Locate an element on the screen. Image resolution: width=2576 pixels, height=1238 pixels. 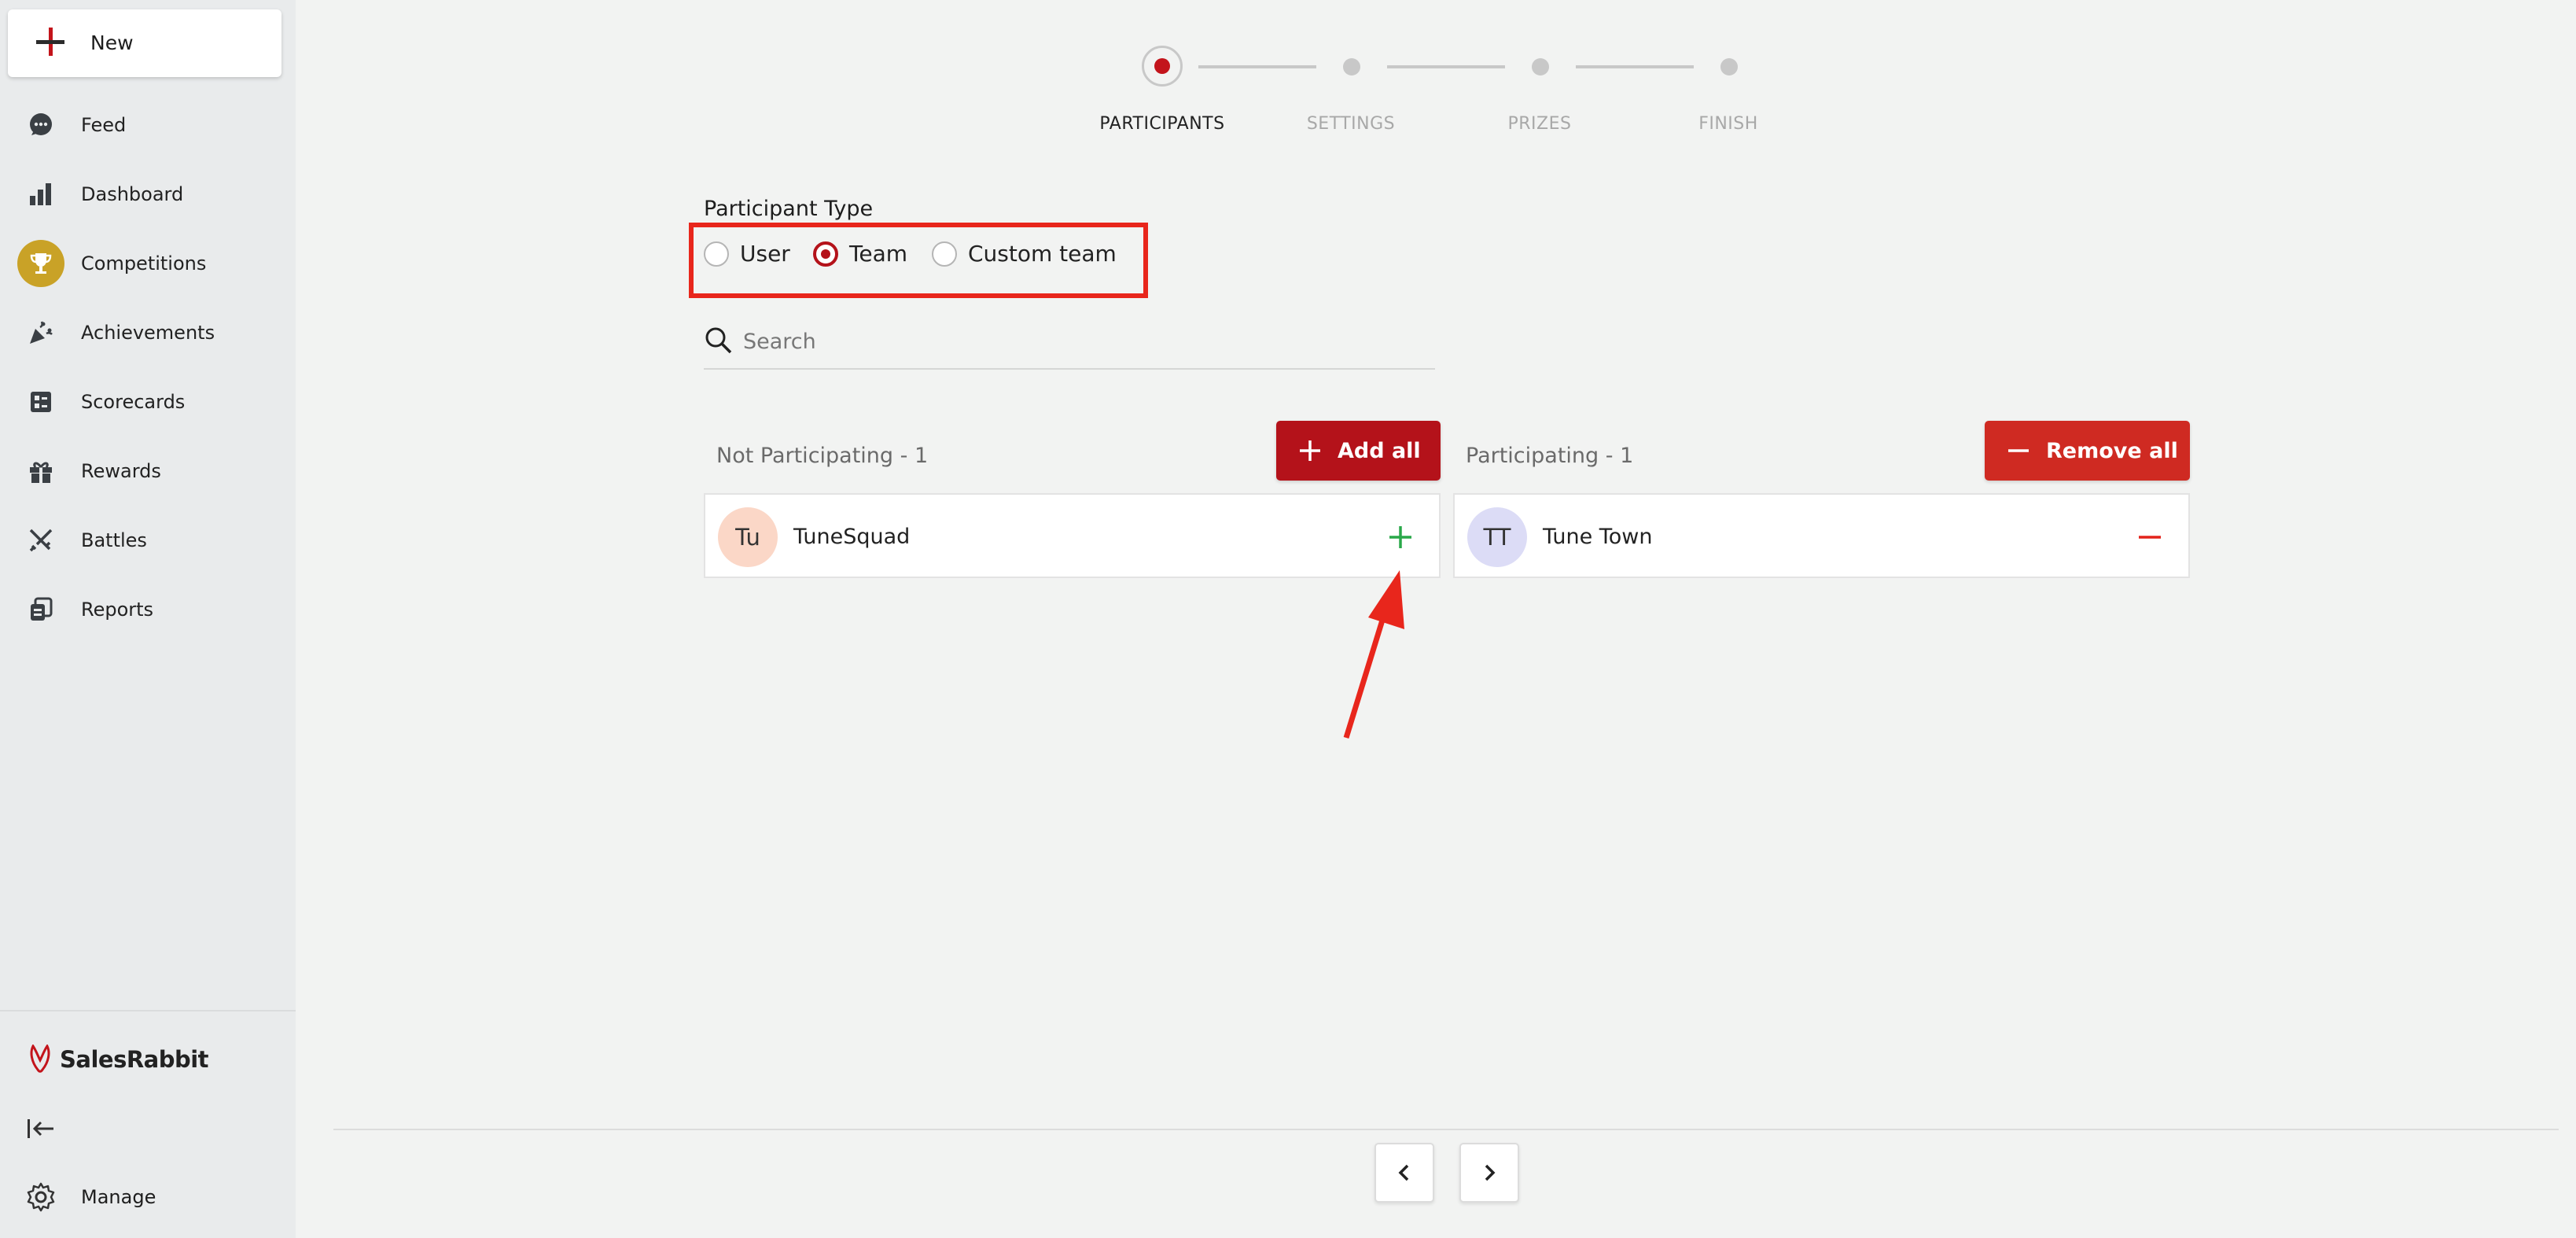
sidebar-item-label: Competitions is located at coordinates (144, 263).